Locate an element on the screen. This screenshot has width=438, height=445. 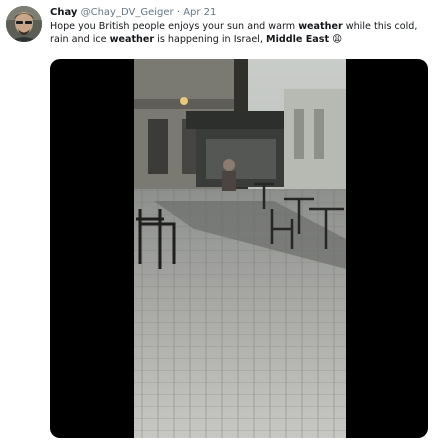
display-name: Chay is located at coordinates (63, 12).